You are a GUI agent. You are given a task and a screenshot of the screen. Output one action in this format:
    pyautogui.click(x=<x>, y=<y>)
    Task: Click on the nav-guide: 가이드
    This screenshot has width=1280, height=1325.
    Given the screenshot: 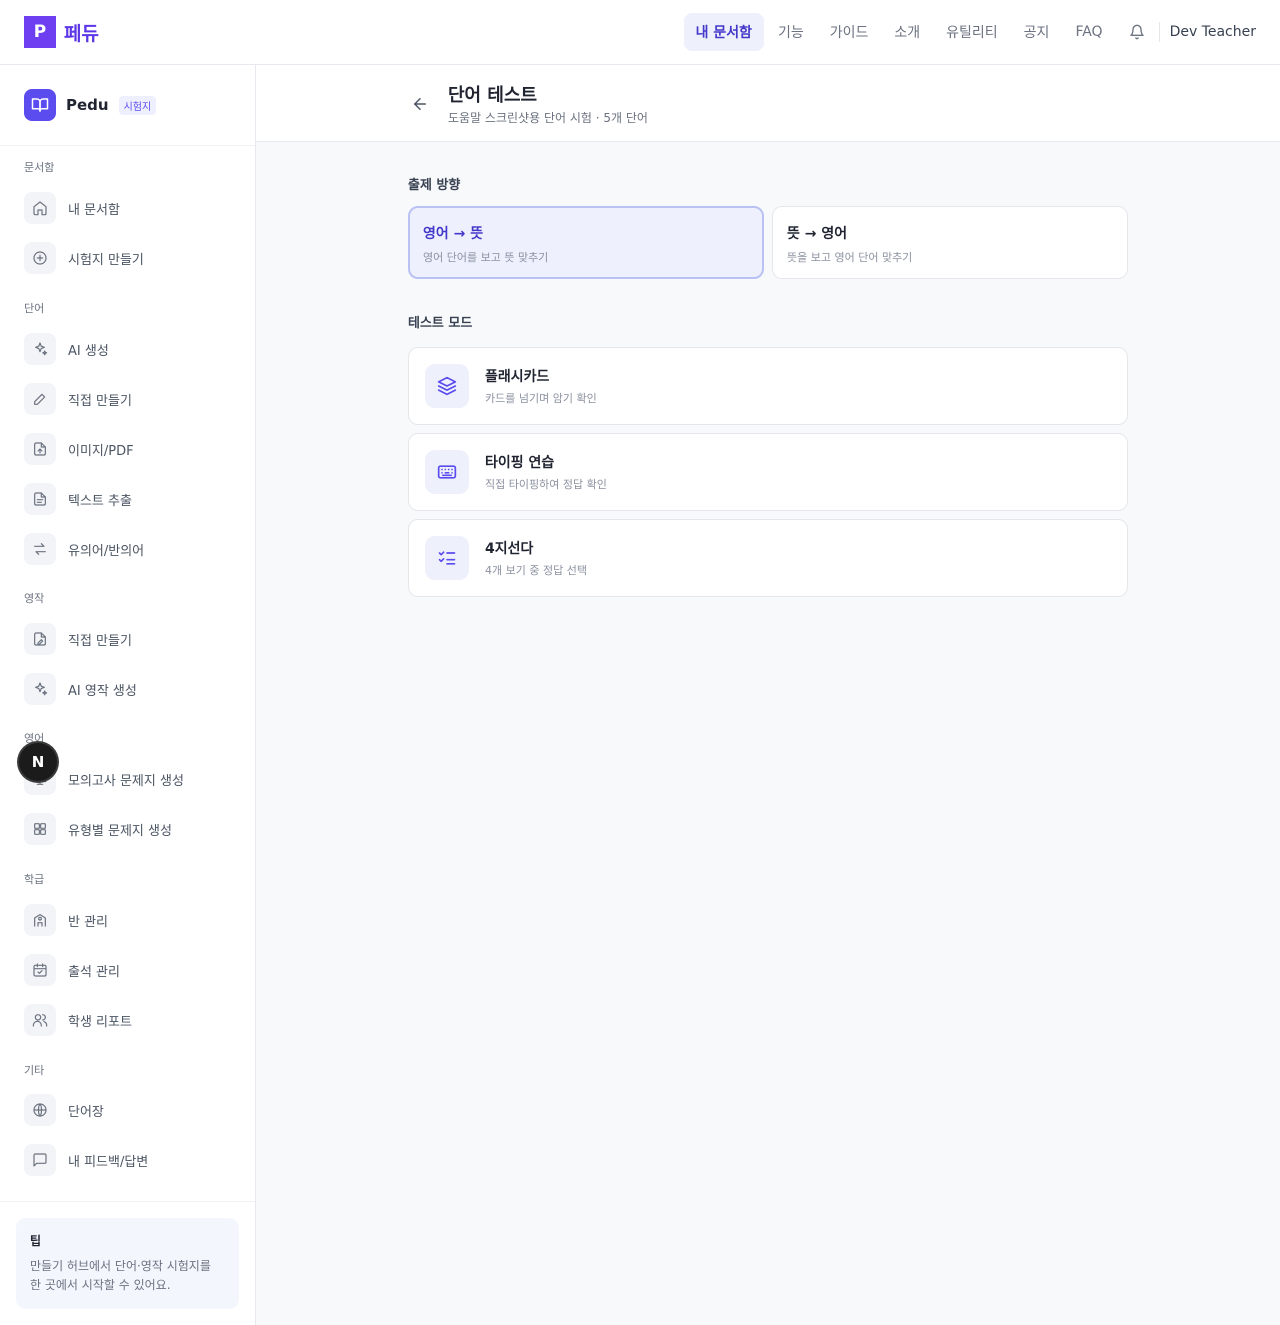 What is the action you would take?
    pyautogui.click(x=849, y=32)
    